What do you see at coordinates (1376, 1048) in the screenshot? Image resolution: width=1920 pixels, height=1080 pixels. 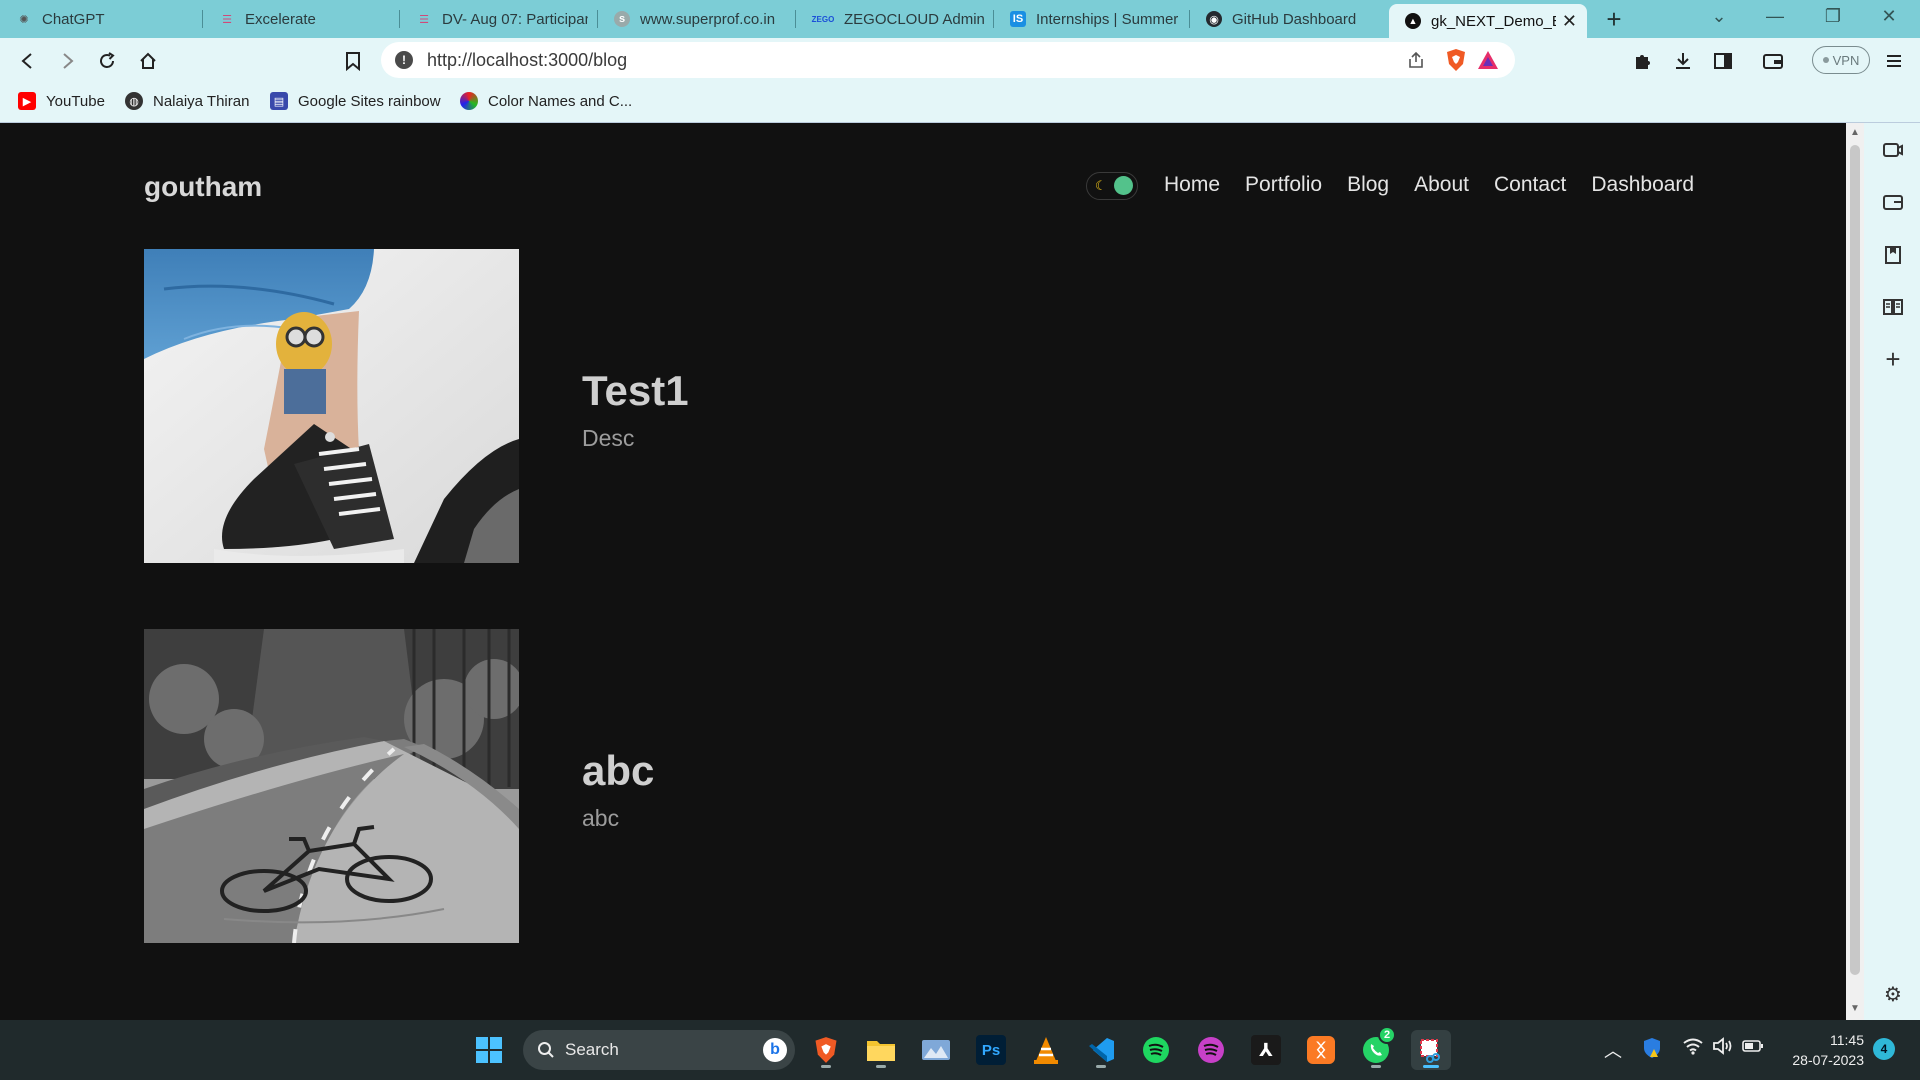 I see `whatsapp-icon: 2` at bounding box center [1376, 1048].